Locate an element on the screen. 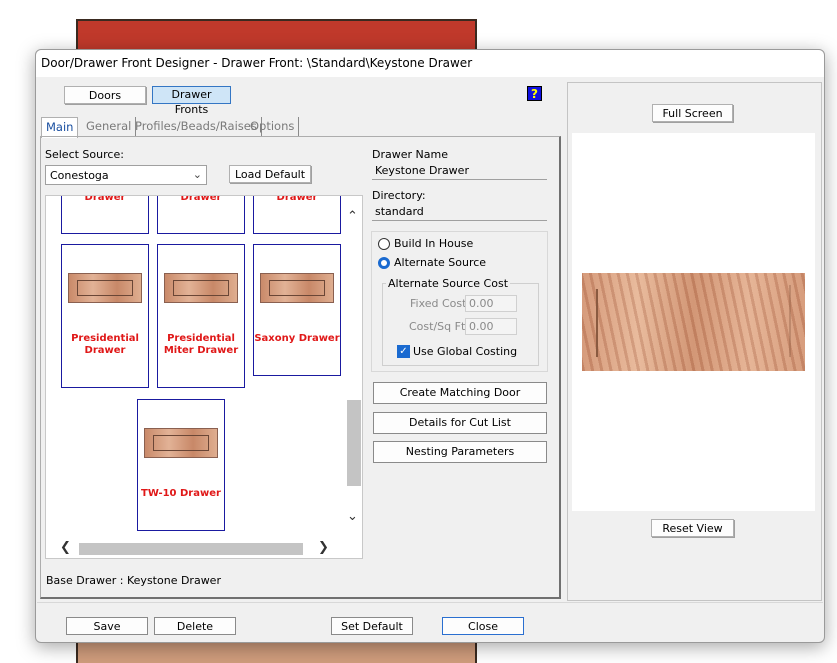  cost-sqft-label: Cost/Sq Ft is located at coordinates (437, 326).